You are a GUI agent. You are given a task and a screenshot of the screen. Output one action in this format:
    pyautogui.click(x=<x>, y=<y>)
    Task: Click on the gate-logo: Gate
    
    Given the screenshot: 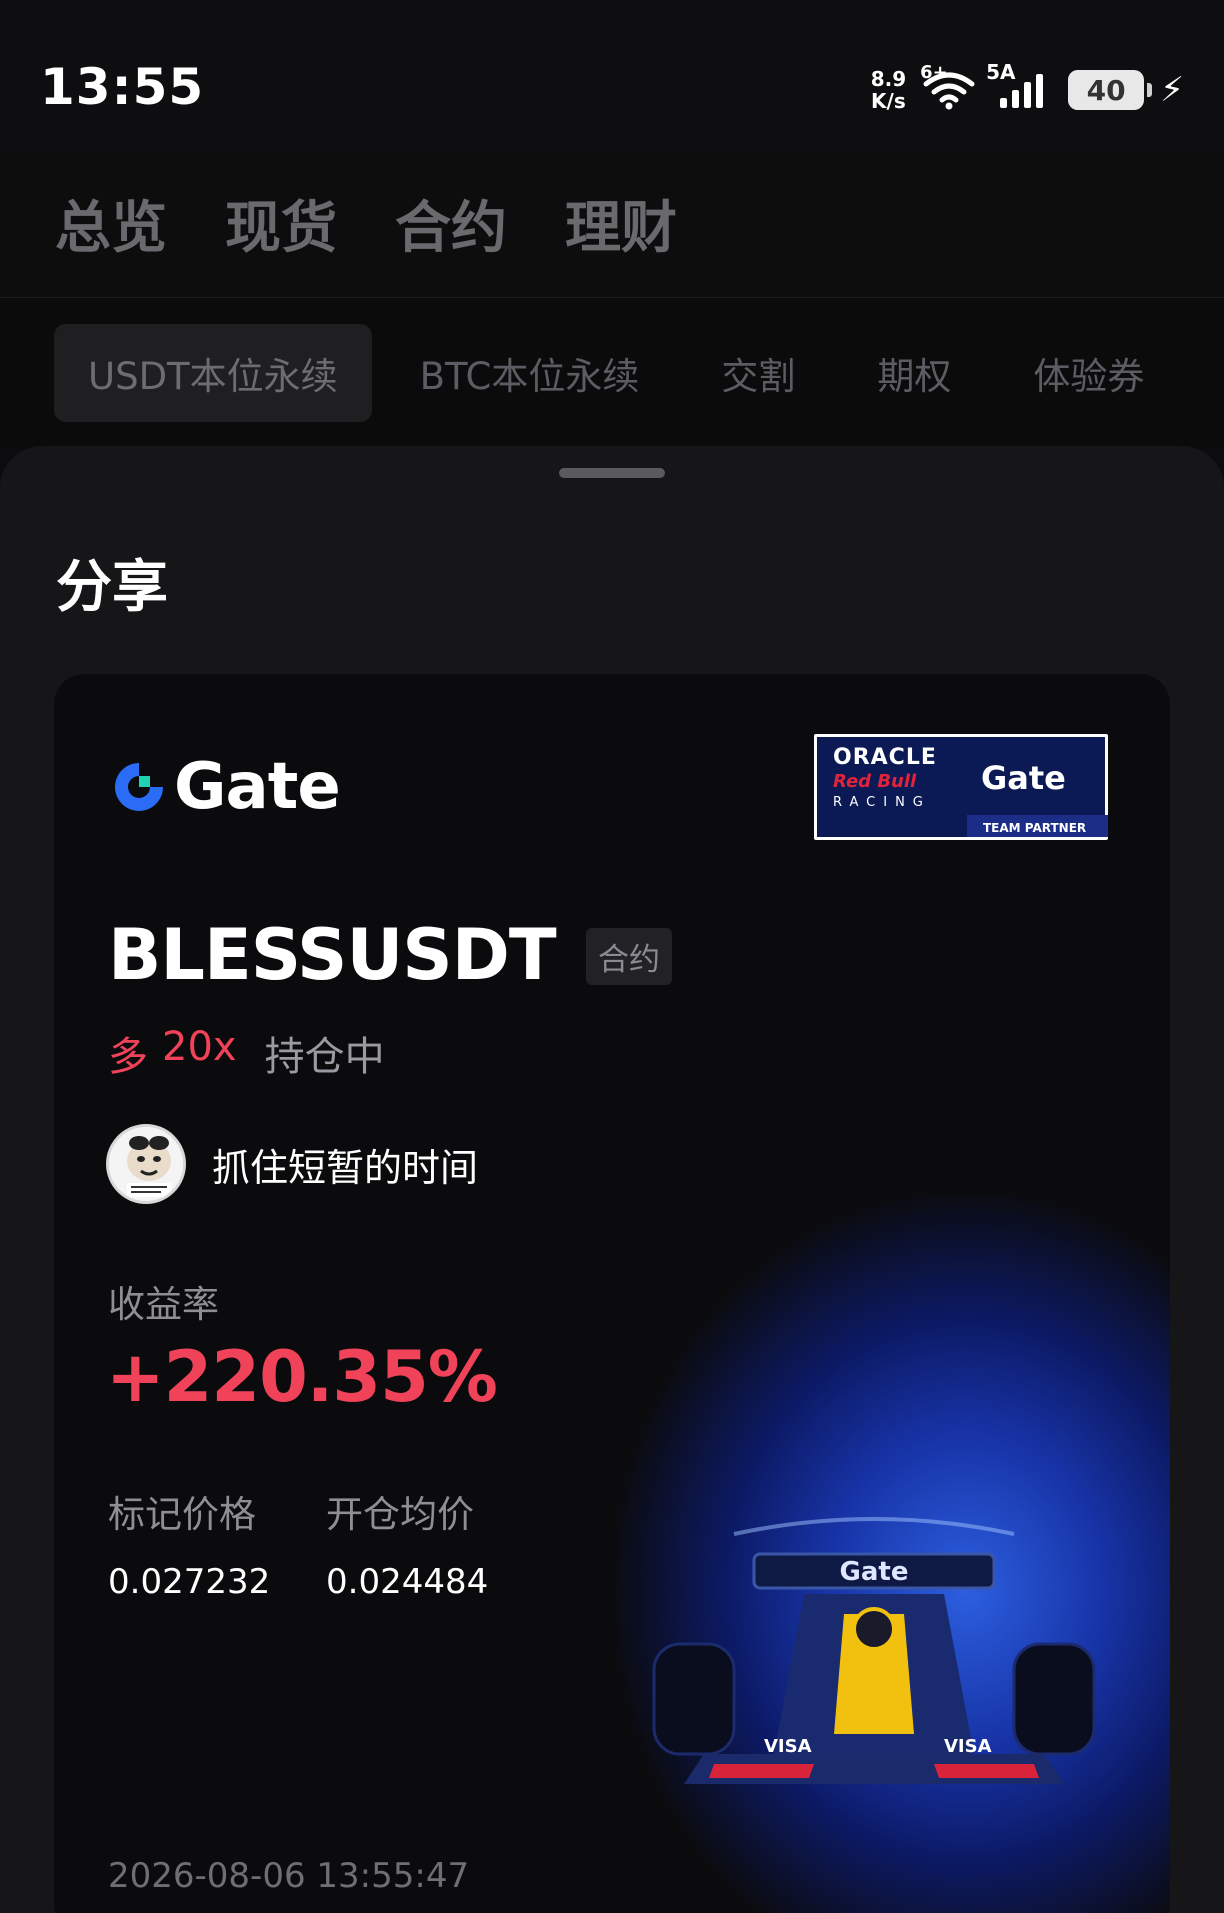 What is the action you would take?
    pyautogui.click(x=225, y=787)
    